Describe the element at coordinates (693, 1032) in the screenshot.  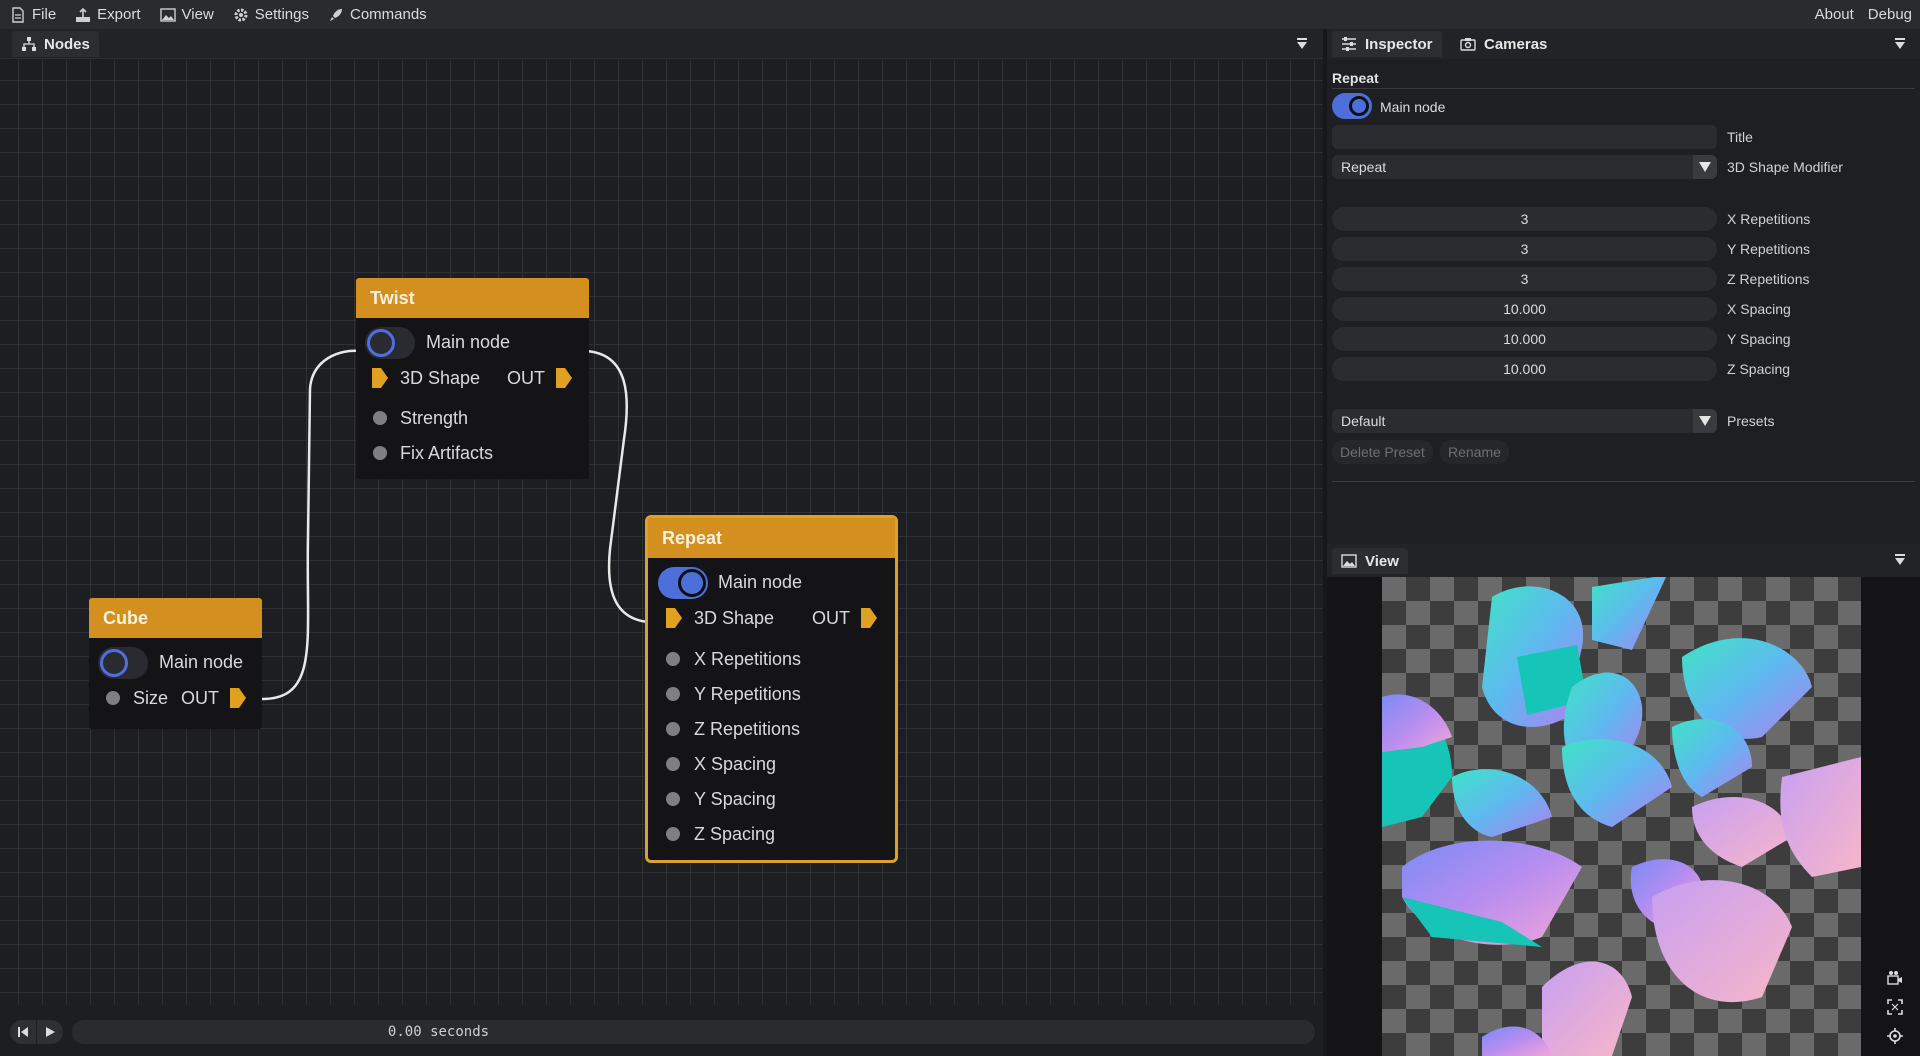
I see `timeline-scrubber: 0.00 seconds` at that location.